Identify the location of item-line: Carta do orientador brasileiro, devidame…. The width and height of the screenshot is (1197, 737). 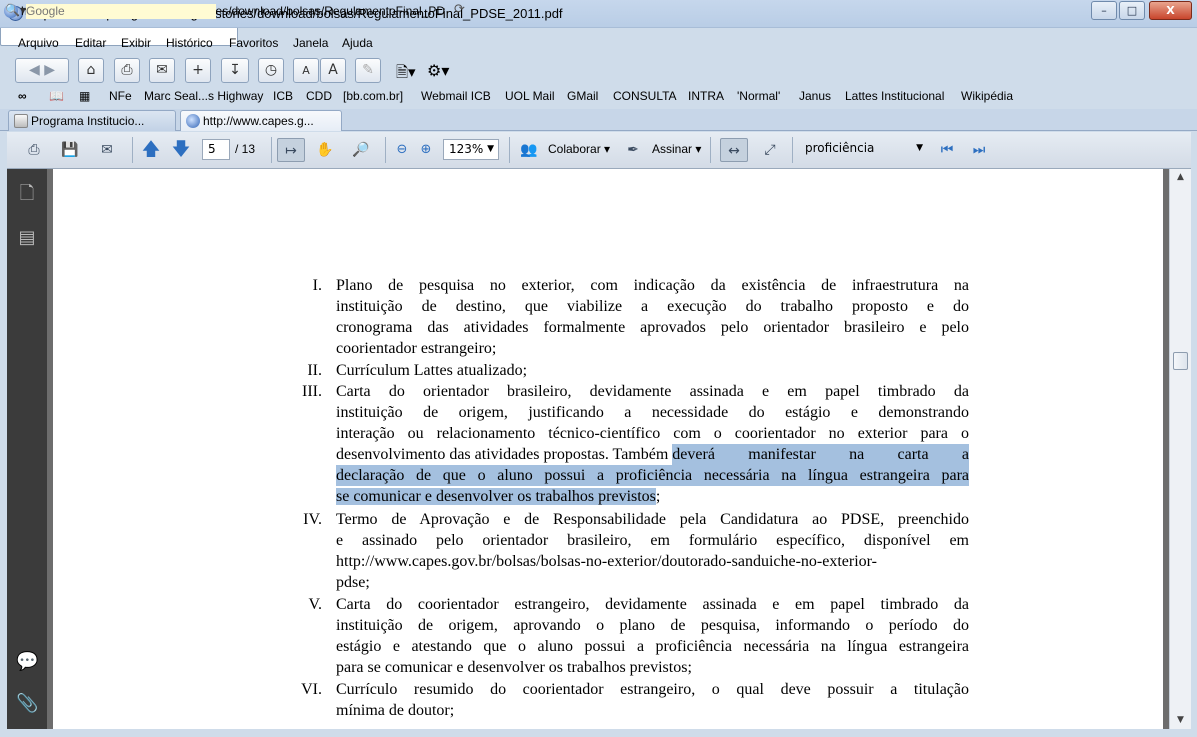
(652, 391).